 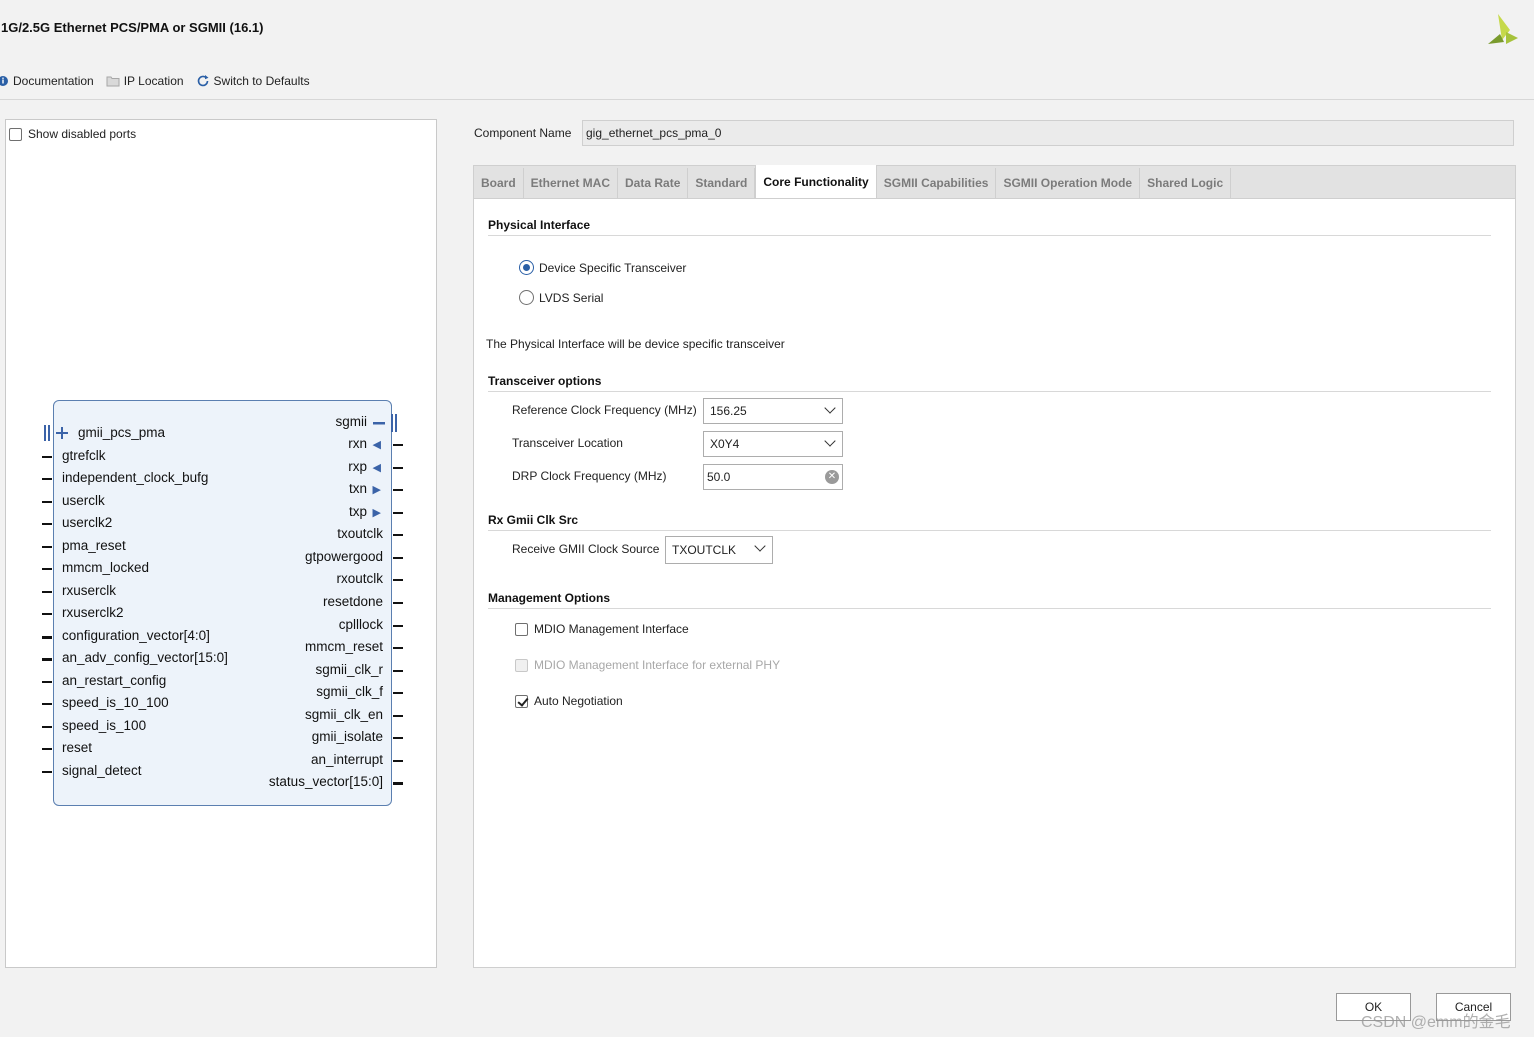 I want to click on tab-core-functionality: Core Functionality, so click(x=816, y=181).